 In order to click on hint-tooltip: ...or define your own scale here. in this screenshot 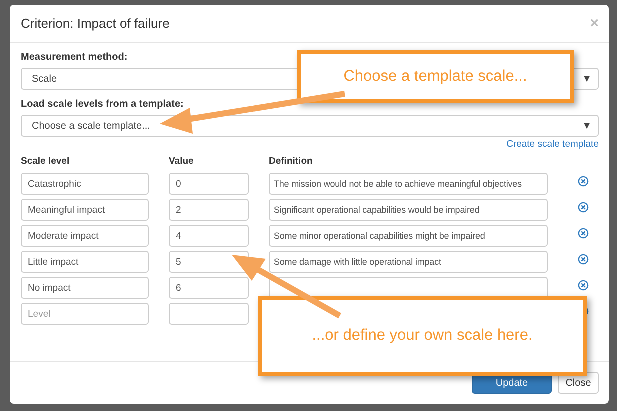, I will do `click(422, 336)`.